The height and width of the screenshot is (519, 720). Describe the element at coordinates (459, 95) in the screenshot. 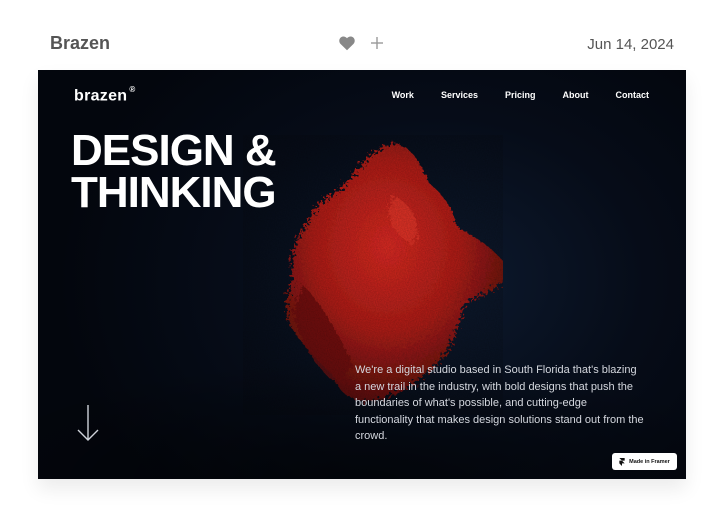

I see `nav-services: Services` at that location.